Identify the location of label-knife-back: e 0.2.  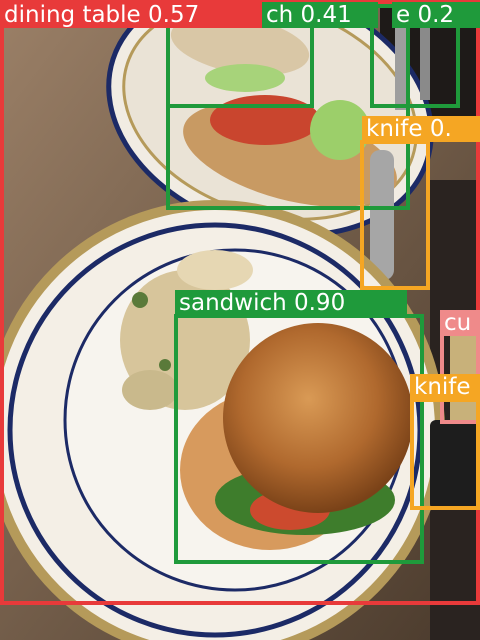
(436, 15).